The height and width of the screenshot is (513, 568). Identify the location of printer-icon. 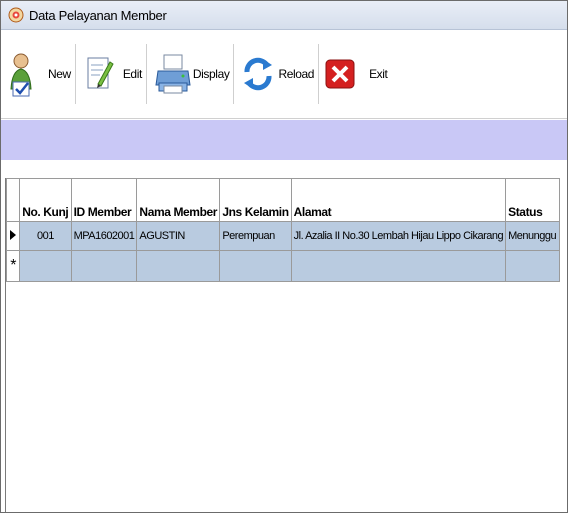
(173, 74).